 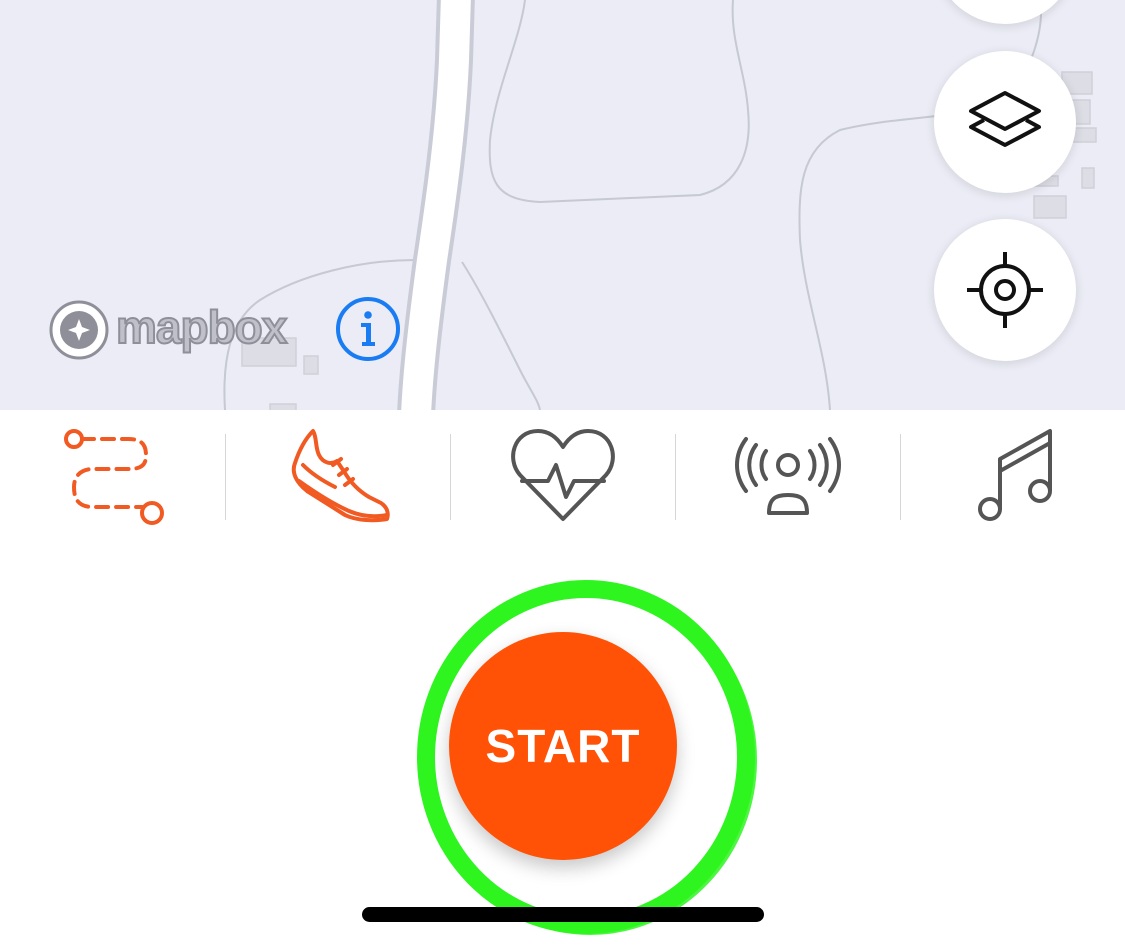 I want to click on heart-rate-icon, so click(x=562, y=475).